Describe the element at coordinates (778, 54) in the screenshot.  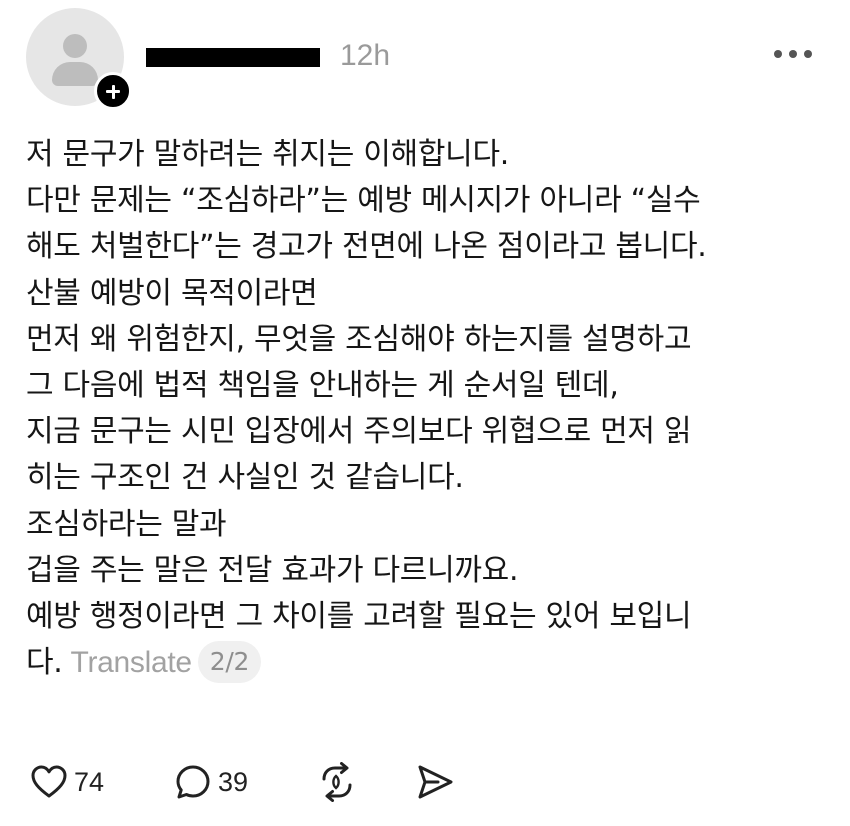
I see `more-horizontal-icon` at that location.